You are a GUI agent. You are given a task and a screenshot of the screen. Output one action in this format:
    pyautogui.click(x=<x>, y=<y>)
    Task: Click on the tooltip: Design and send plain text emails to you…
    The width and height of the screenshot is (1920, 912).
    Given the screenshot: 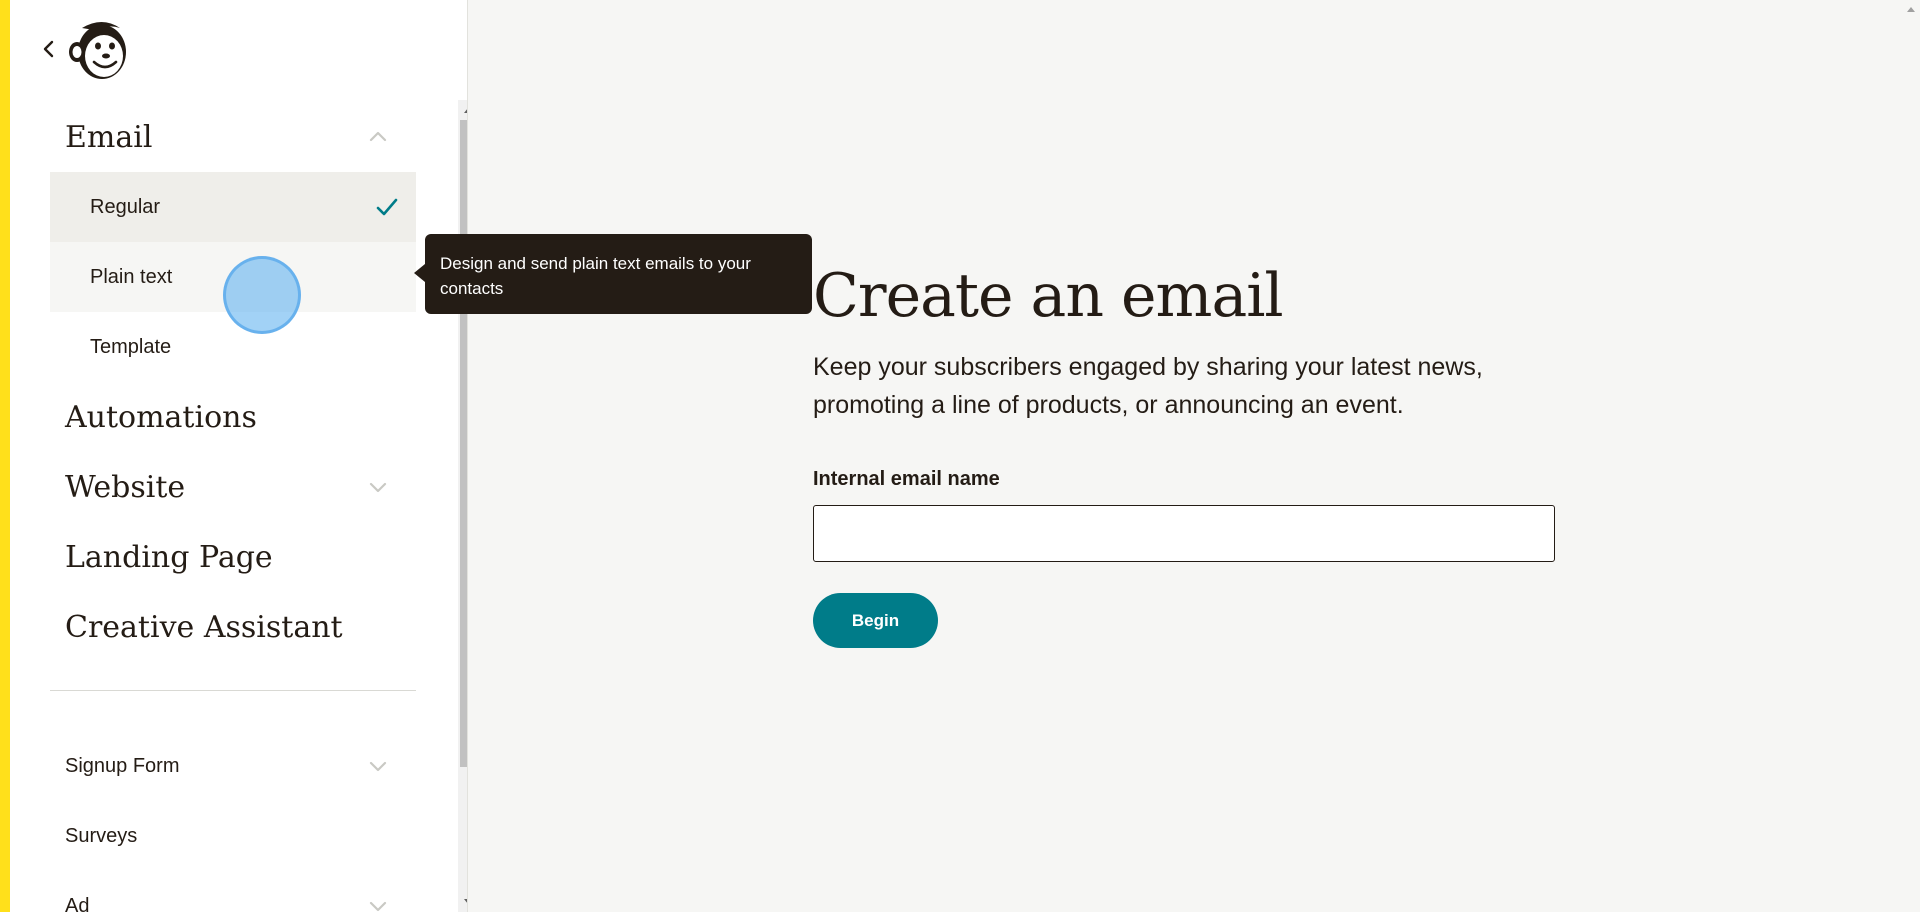 What is the action you would take?
    pyautogui.click(x=618, y=274)
    